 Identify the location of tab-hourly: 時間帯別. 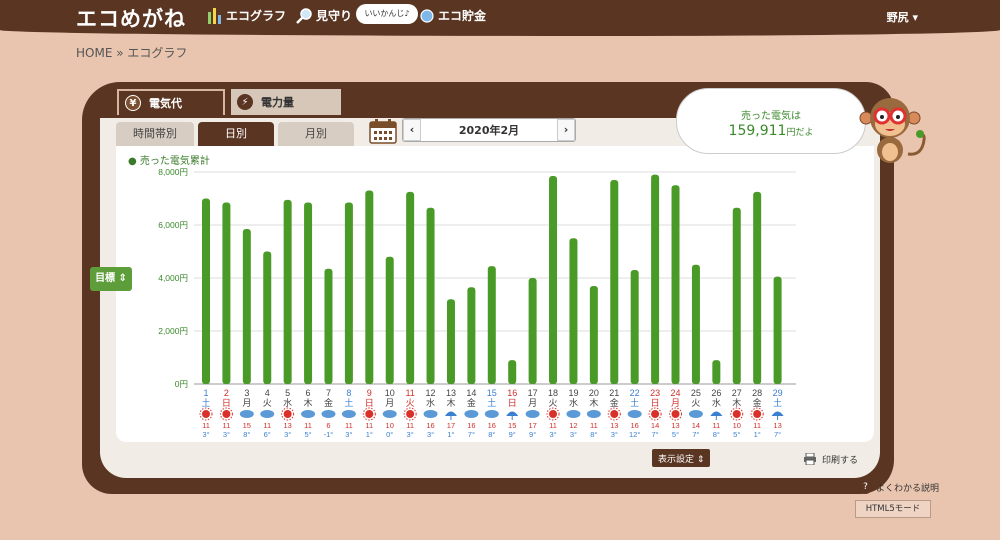
(155, 134).